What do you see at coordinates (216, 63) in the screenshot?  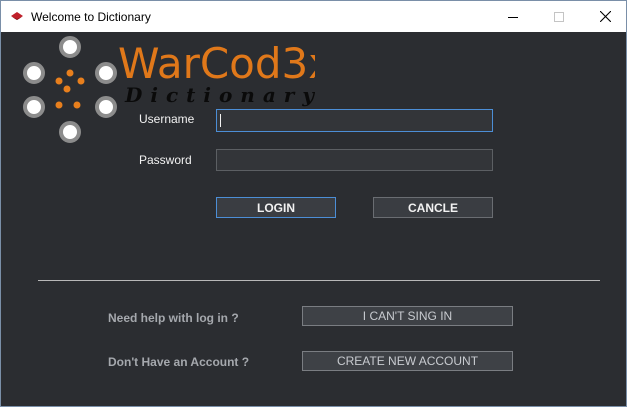 I see `logo-brand-text: WarCod3x` at bounding box center [216, 63].